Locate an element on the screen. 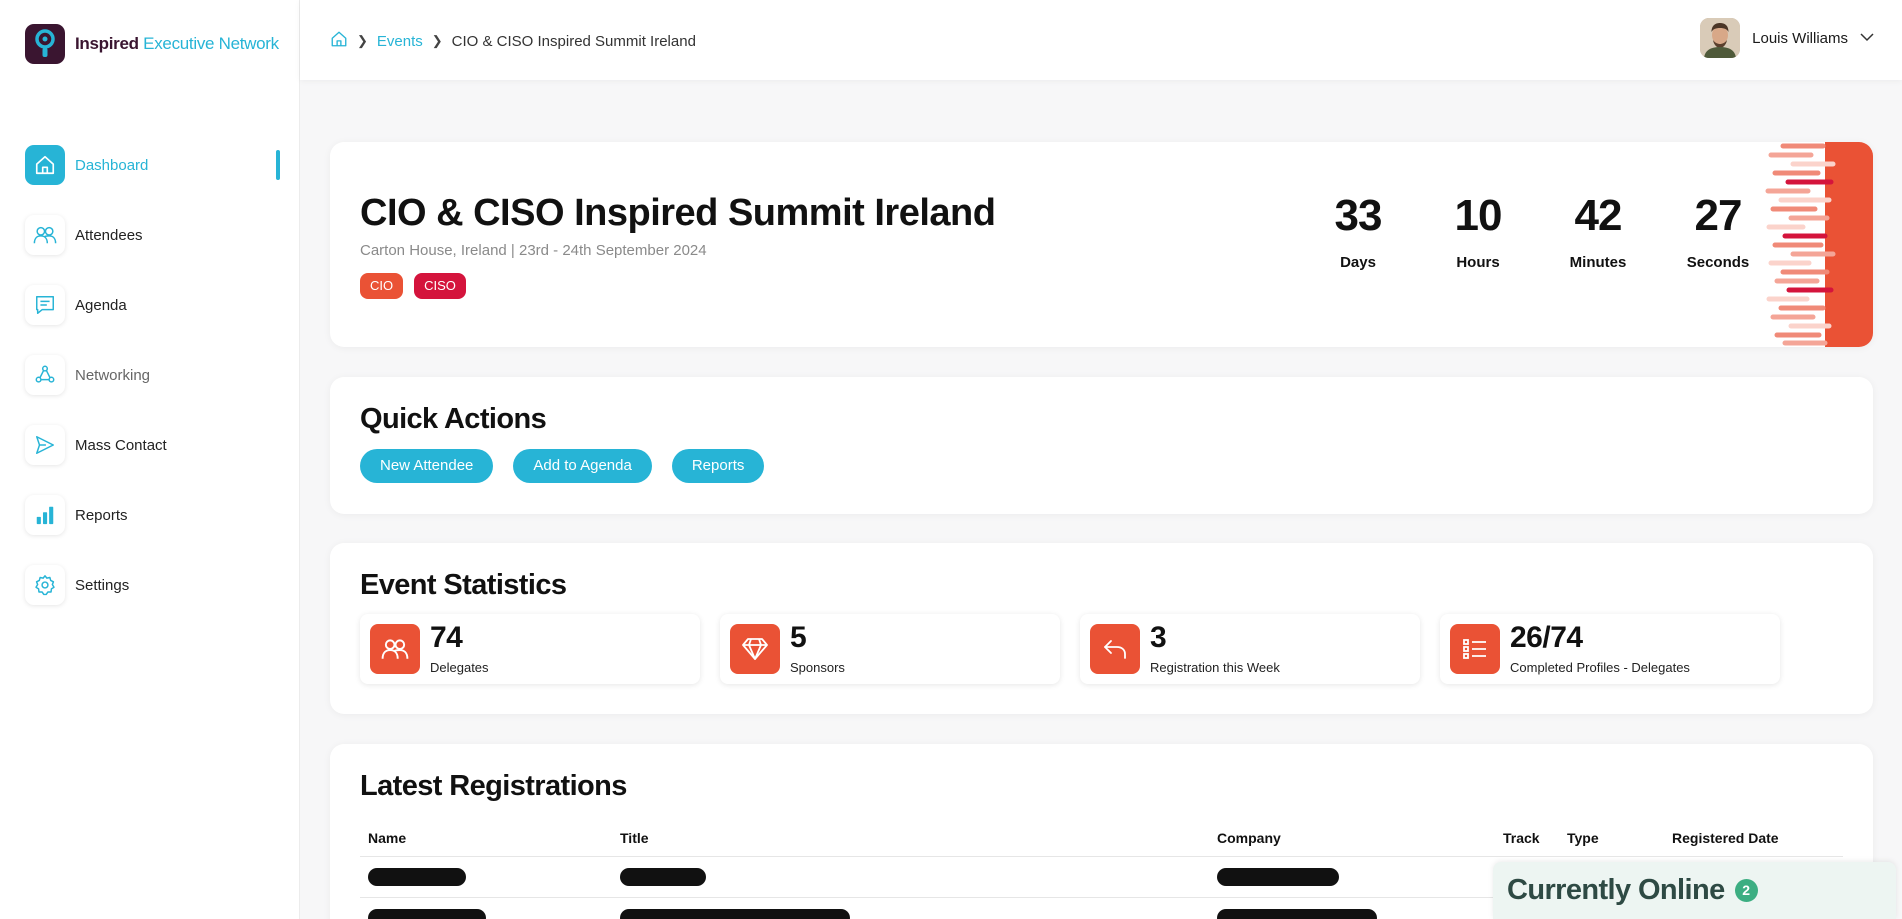 This screenshot has width=1902, height=919. sidebar-item-label: Dashboard is located at coordinates (112, 165).